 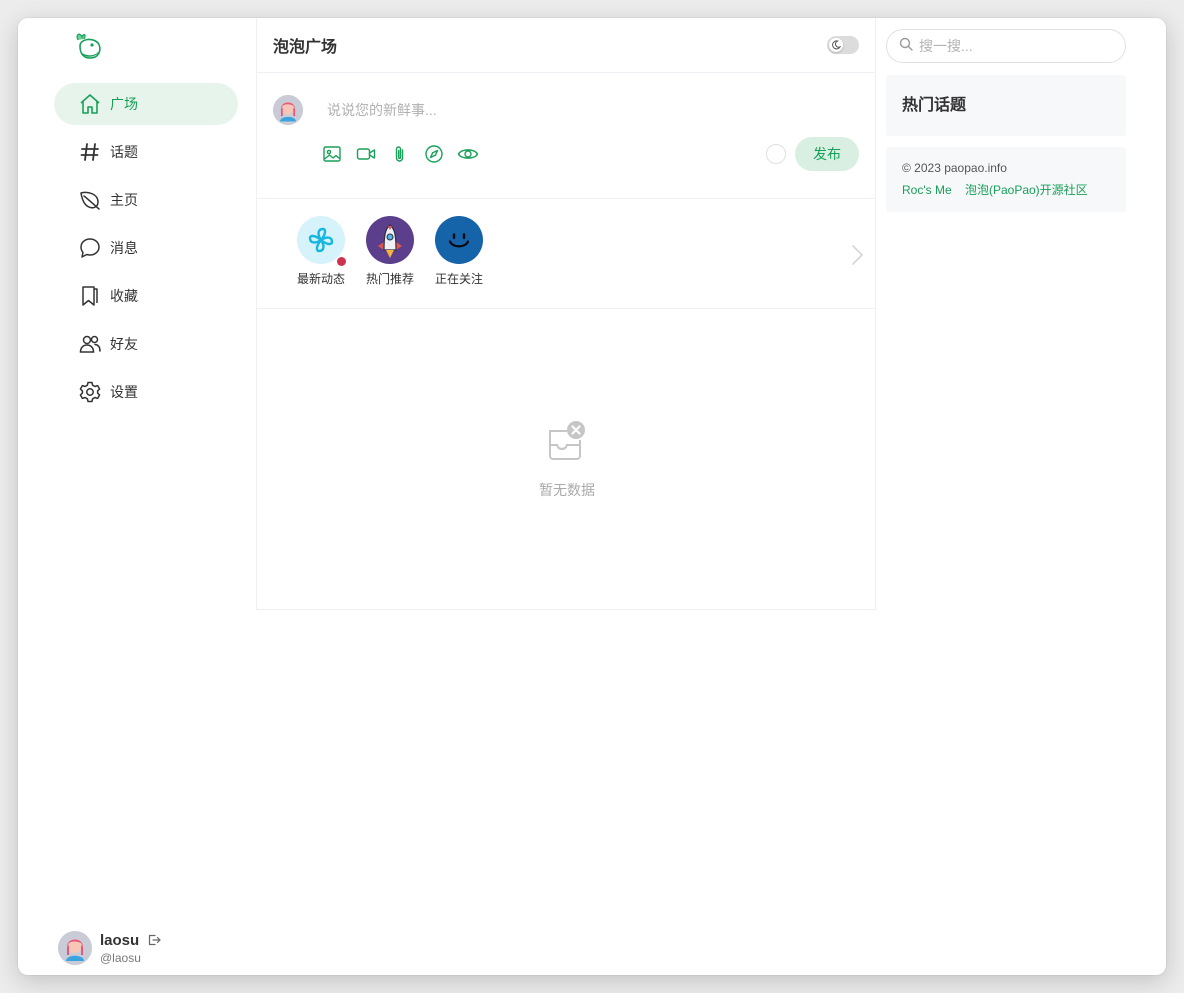 I want to click on hashtag-icon, so click(x=90, y=152).